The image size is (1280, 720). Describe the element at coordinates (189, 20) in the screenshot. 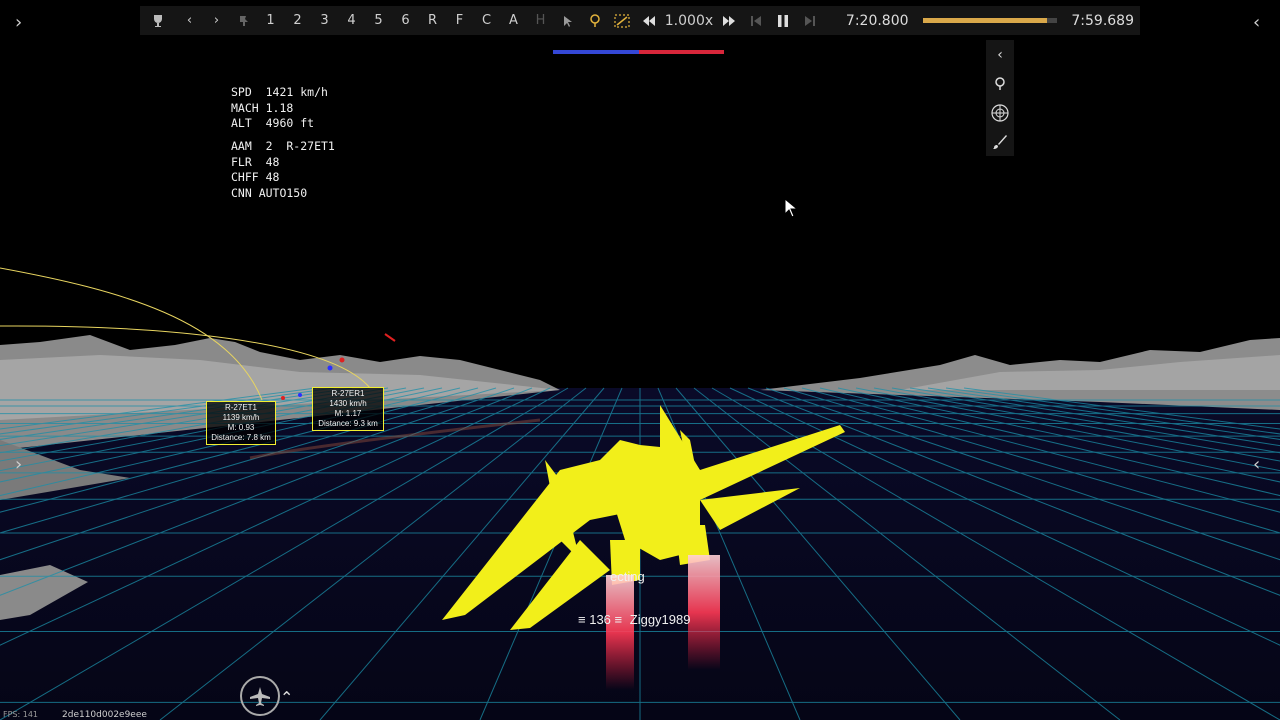

I see `prev-player-button: ‹` at that location.